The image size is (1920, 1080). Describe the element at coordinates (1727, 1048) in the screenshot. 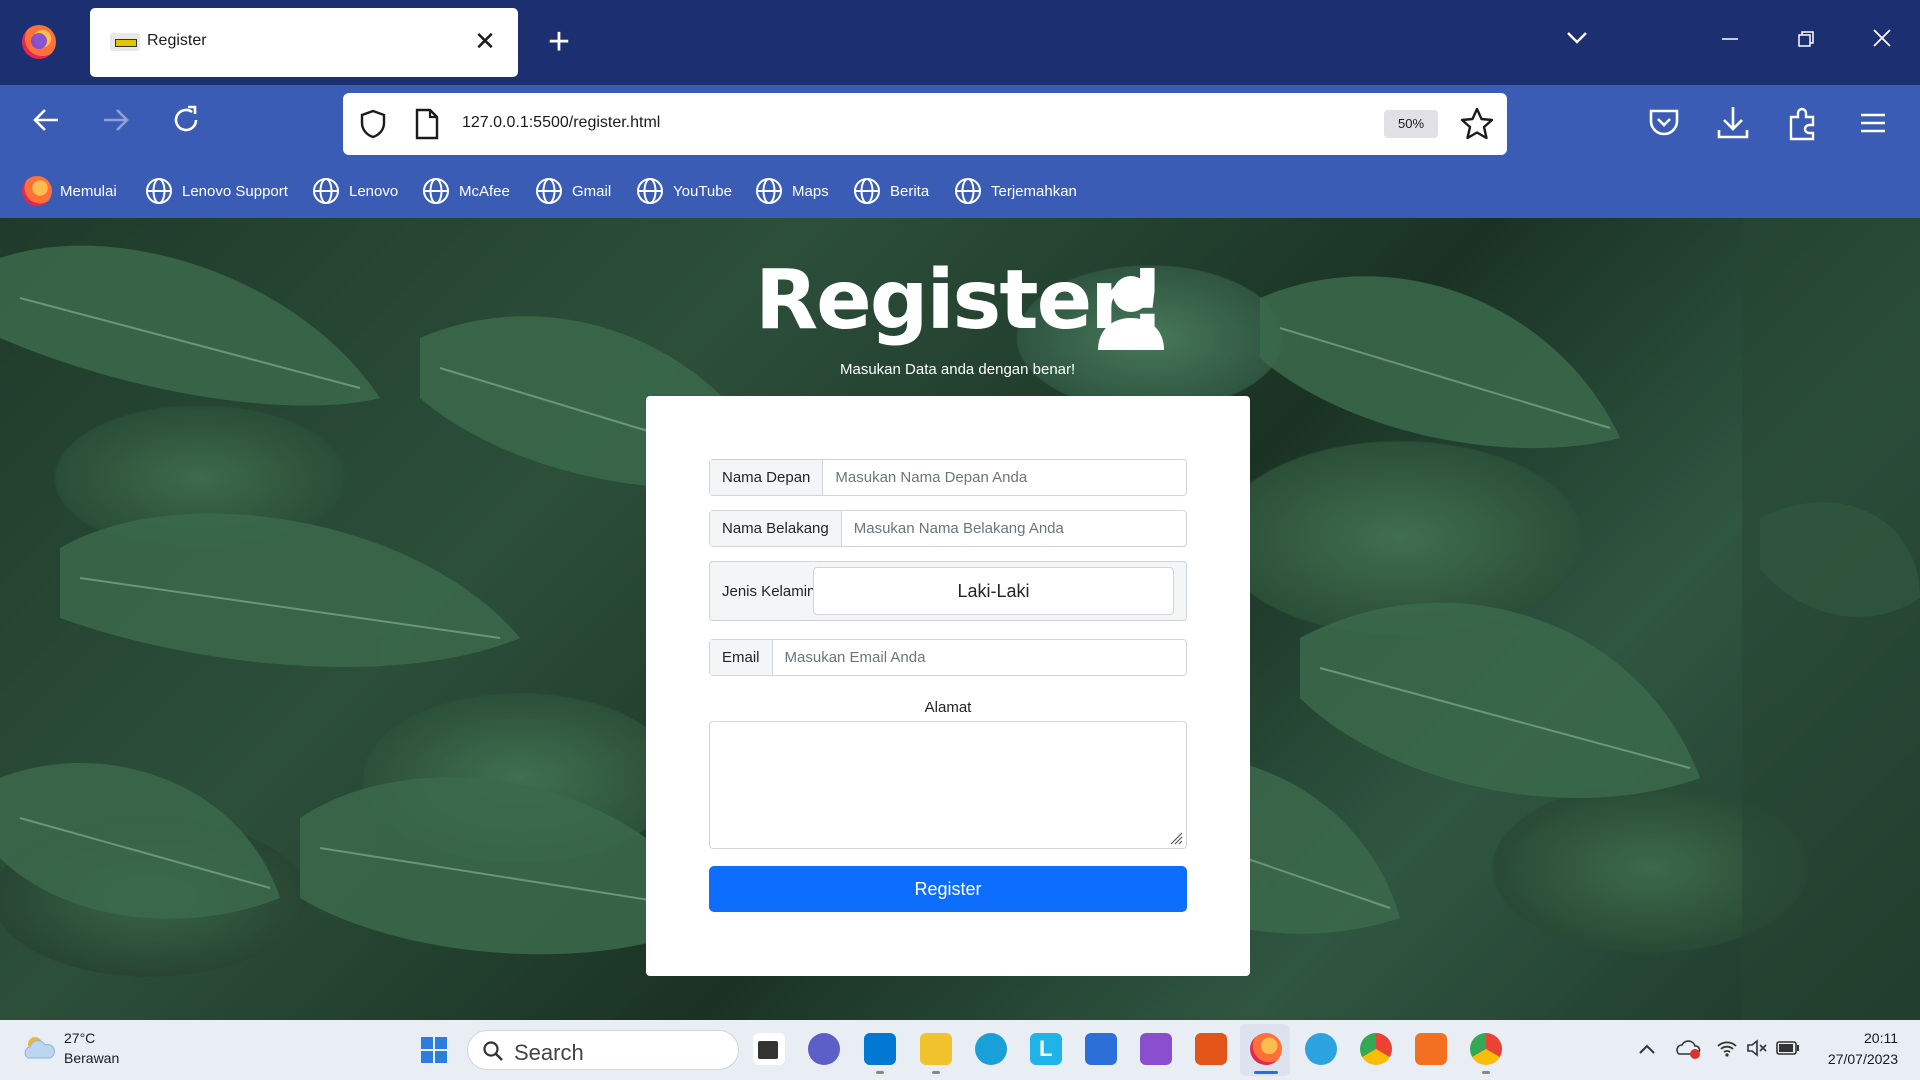

I see `wifi-icon` at that location.